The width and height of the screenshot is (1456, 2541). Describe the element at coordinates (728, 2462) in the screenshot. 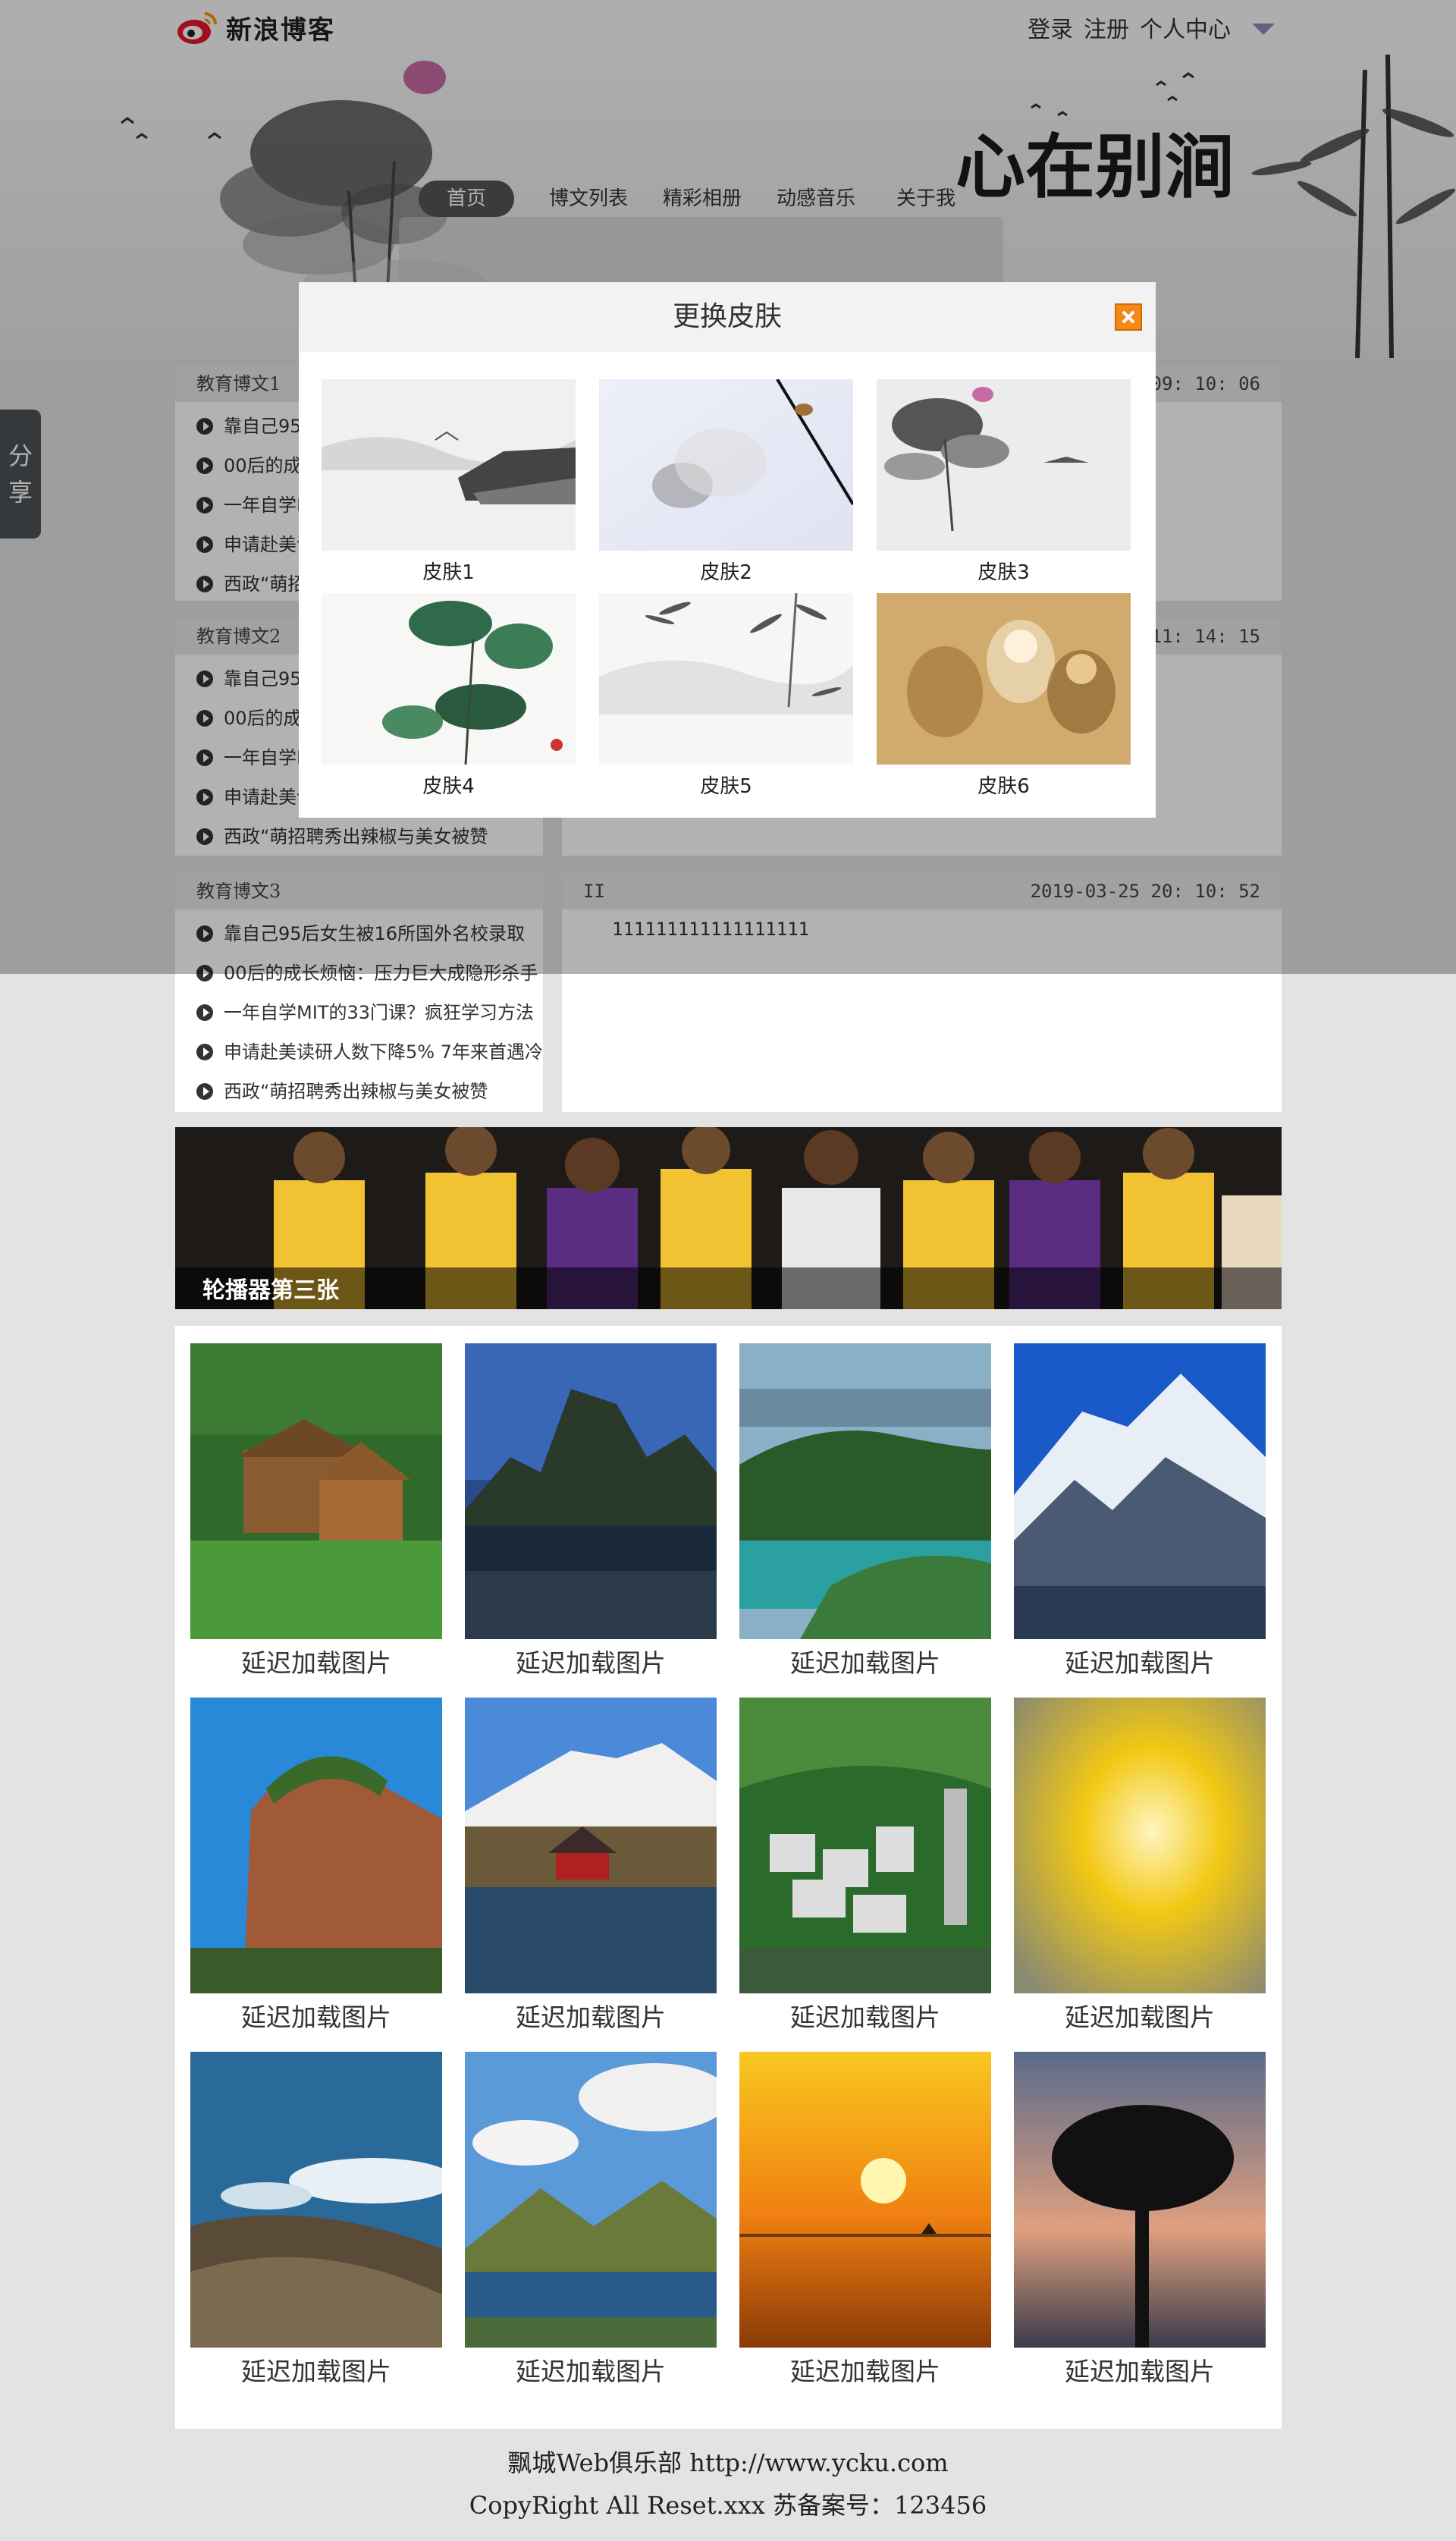

I see `footer-club-link: 飘城Web俱乐部 http://www.ycku.com` at that location.